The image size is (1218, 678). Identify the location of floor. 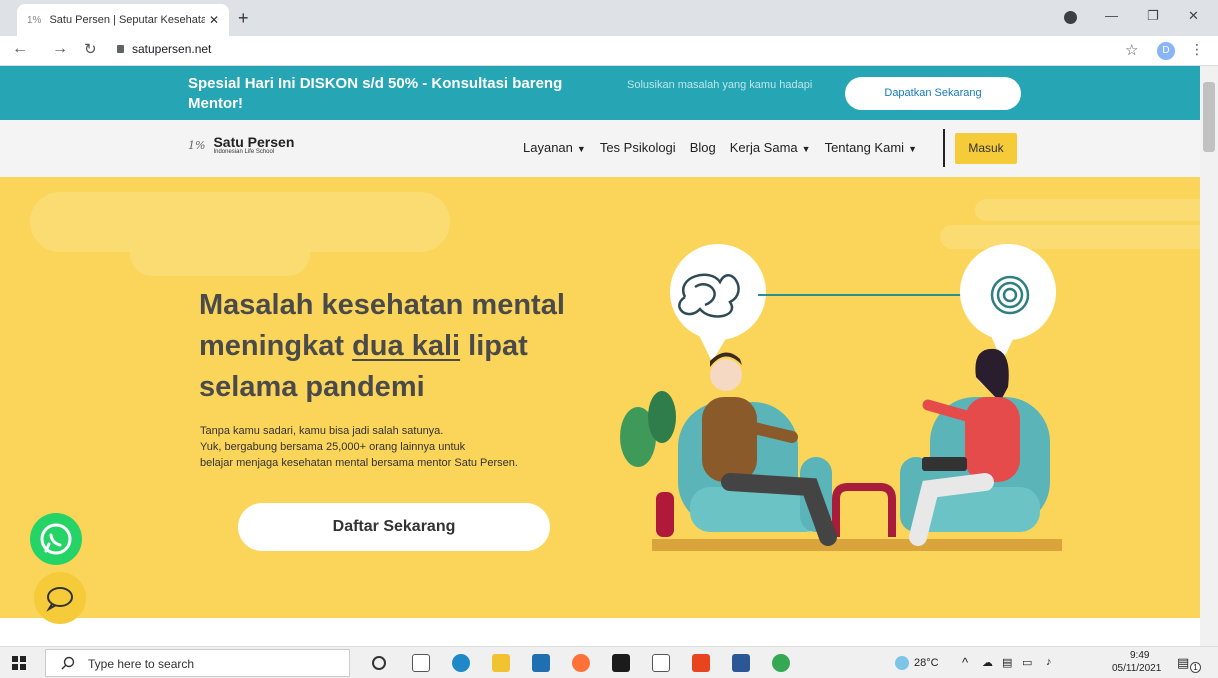
(857, 545).